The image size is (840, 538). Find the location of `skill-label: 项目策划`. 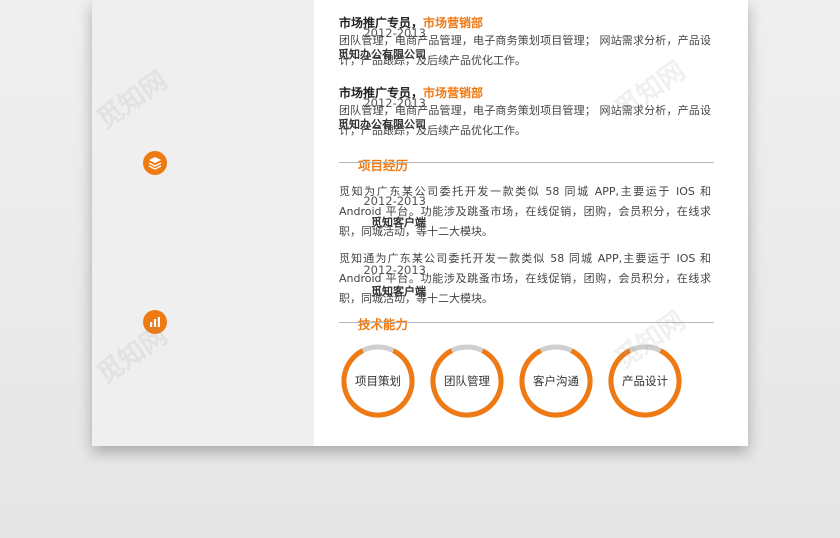

skill-label: 项目策划 is located at coordinates (378, 381).